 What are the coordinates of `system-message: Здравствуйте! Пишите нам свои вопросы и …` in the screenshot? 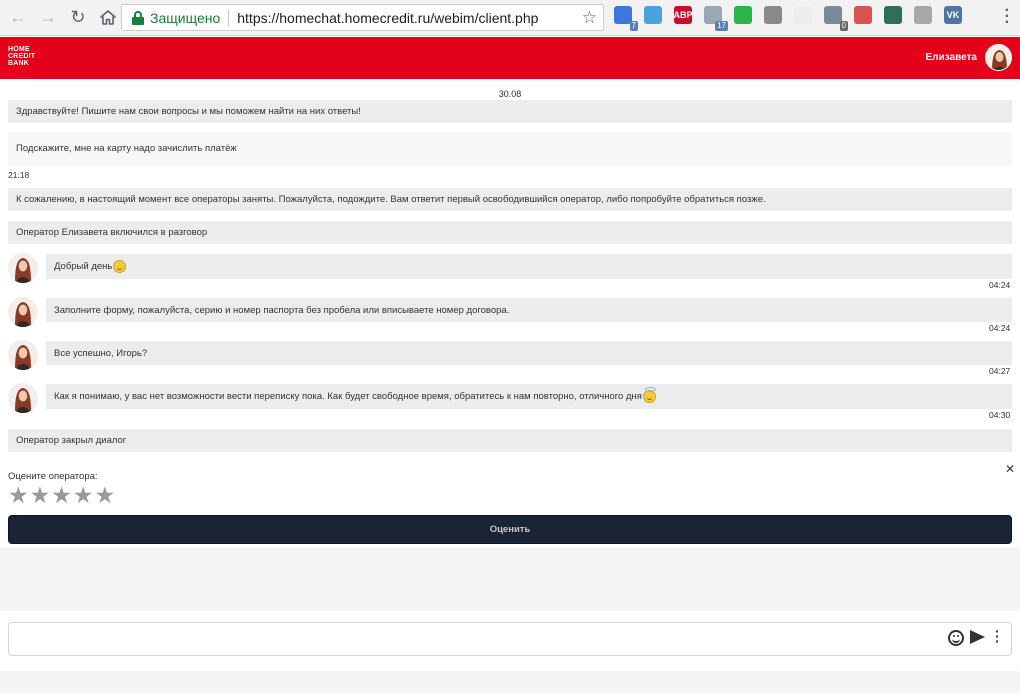 It's located at (510, 111).